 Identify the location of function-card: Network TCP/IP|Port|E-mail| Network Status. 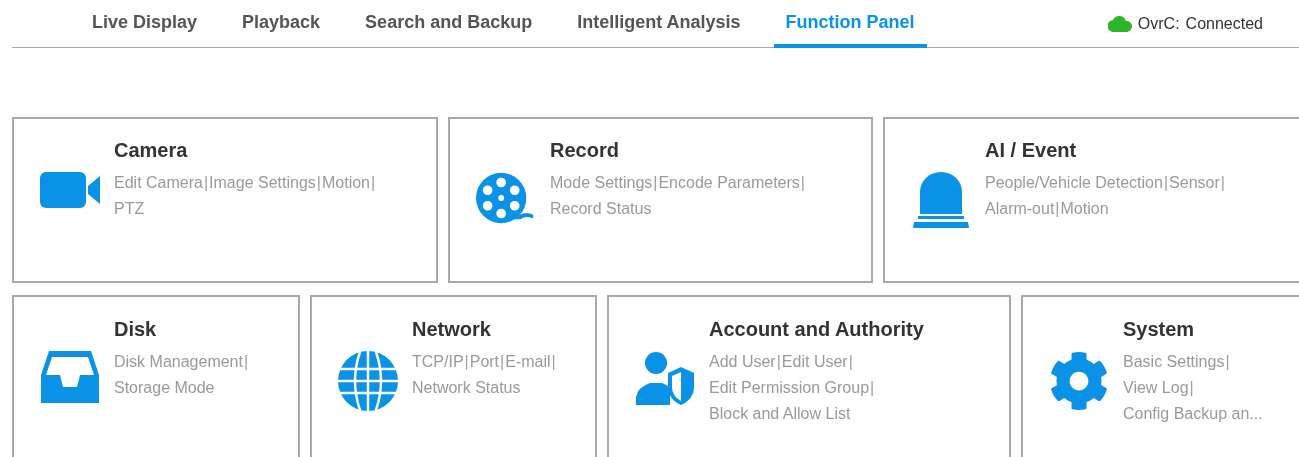
(453, 376).